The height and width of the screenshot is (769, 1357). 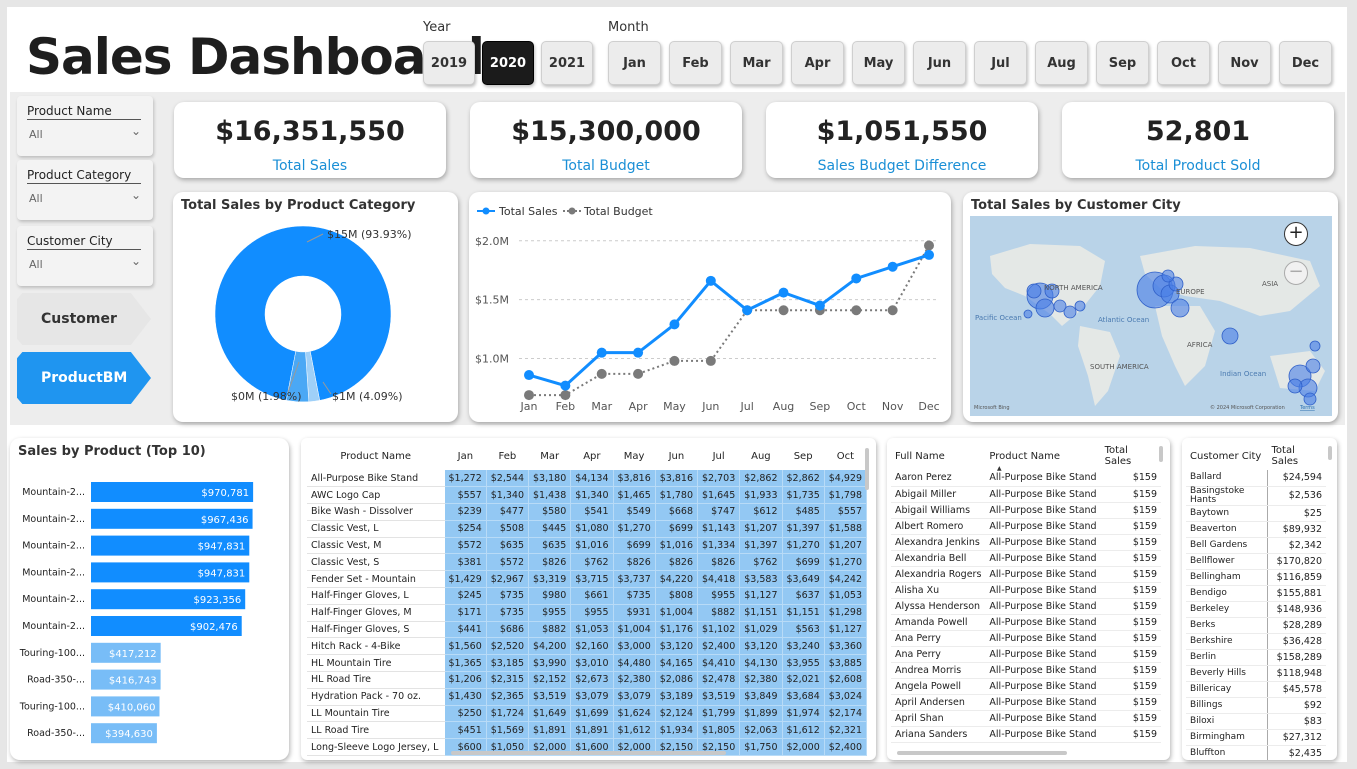 What do you see at coordinates (1256, 562) in the screenshot?
I see `table-row: Bellflower $170,820` at bounding box center [1256, 562].